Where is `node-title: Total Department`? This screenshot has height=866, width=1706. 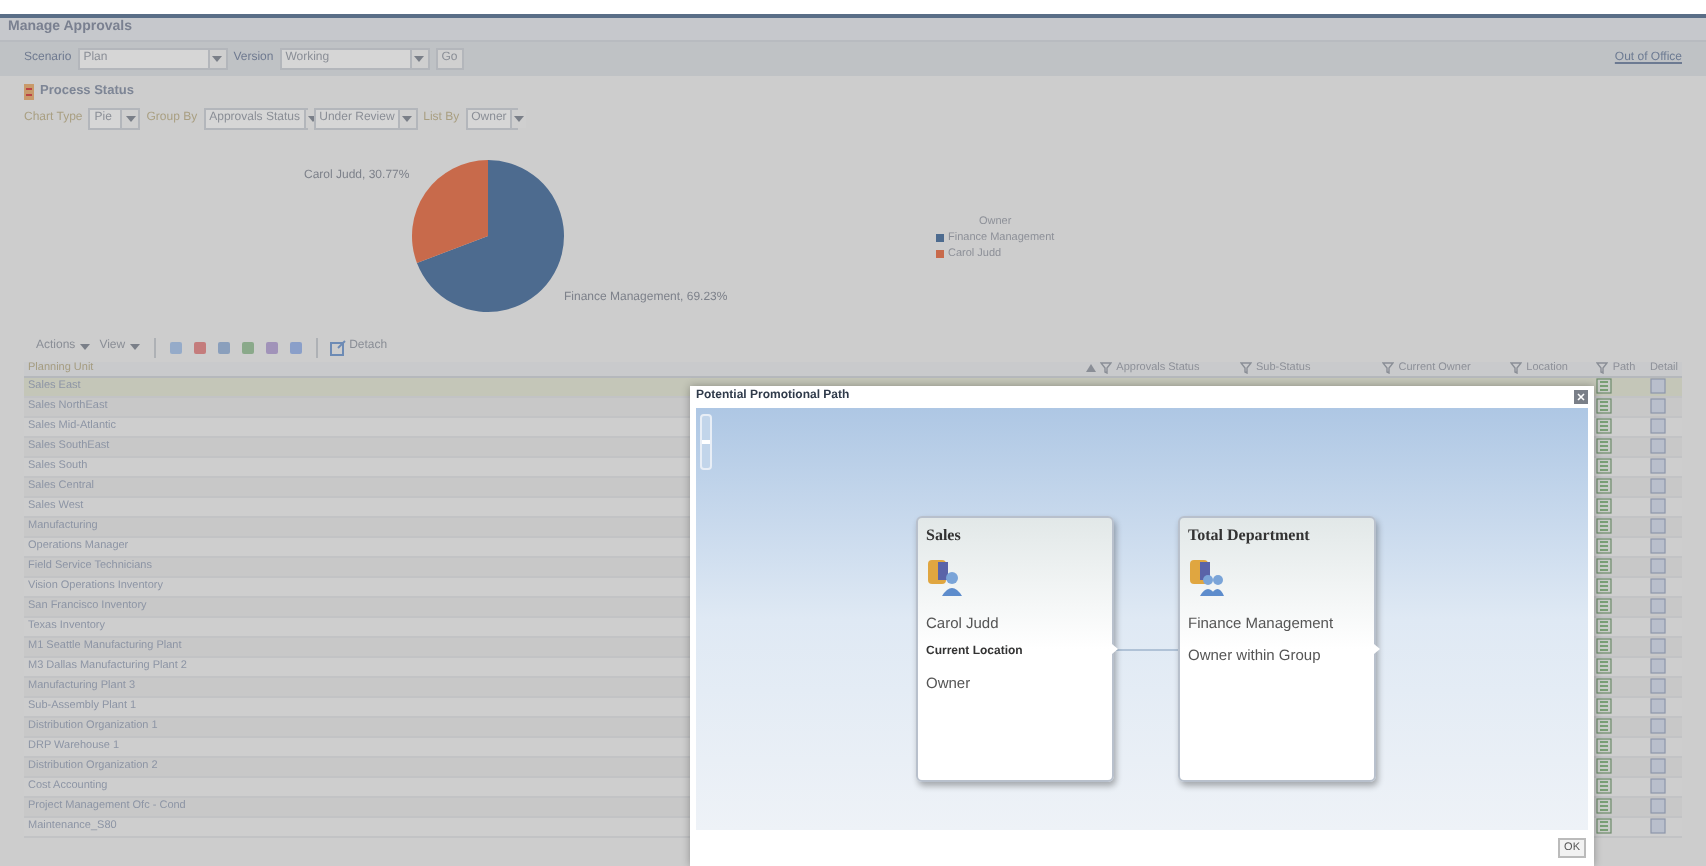
node-title: Total Department is located at coordinates (1250, 536).